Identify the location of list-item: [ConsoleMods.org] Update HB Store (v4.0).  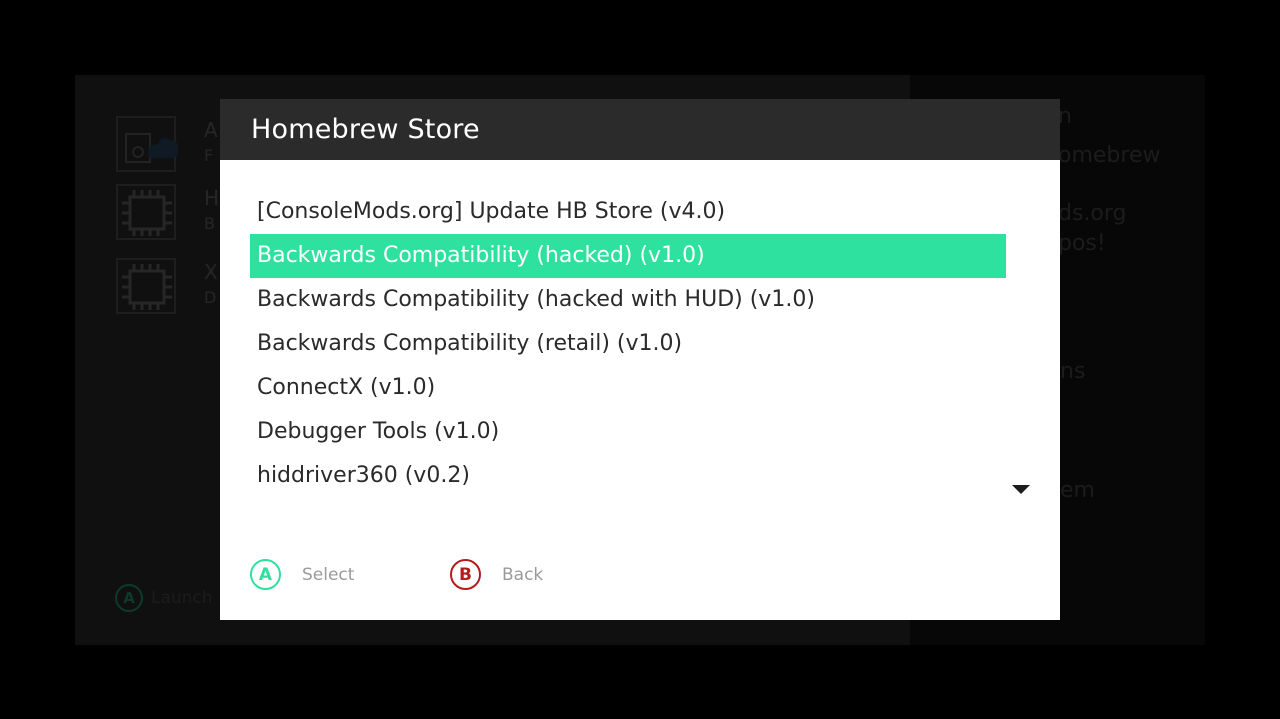
(628, 212).